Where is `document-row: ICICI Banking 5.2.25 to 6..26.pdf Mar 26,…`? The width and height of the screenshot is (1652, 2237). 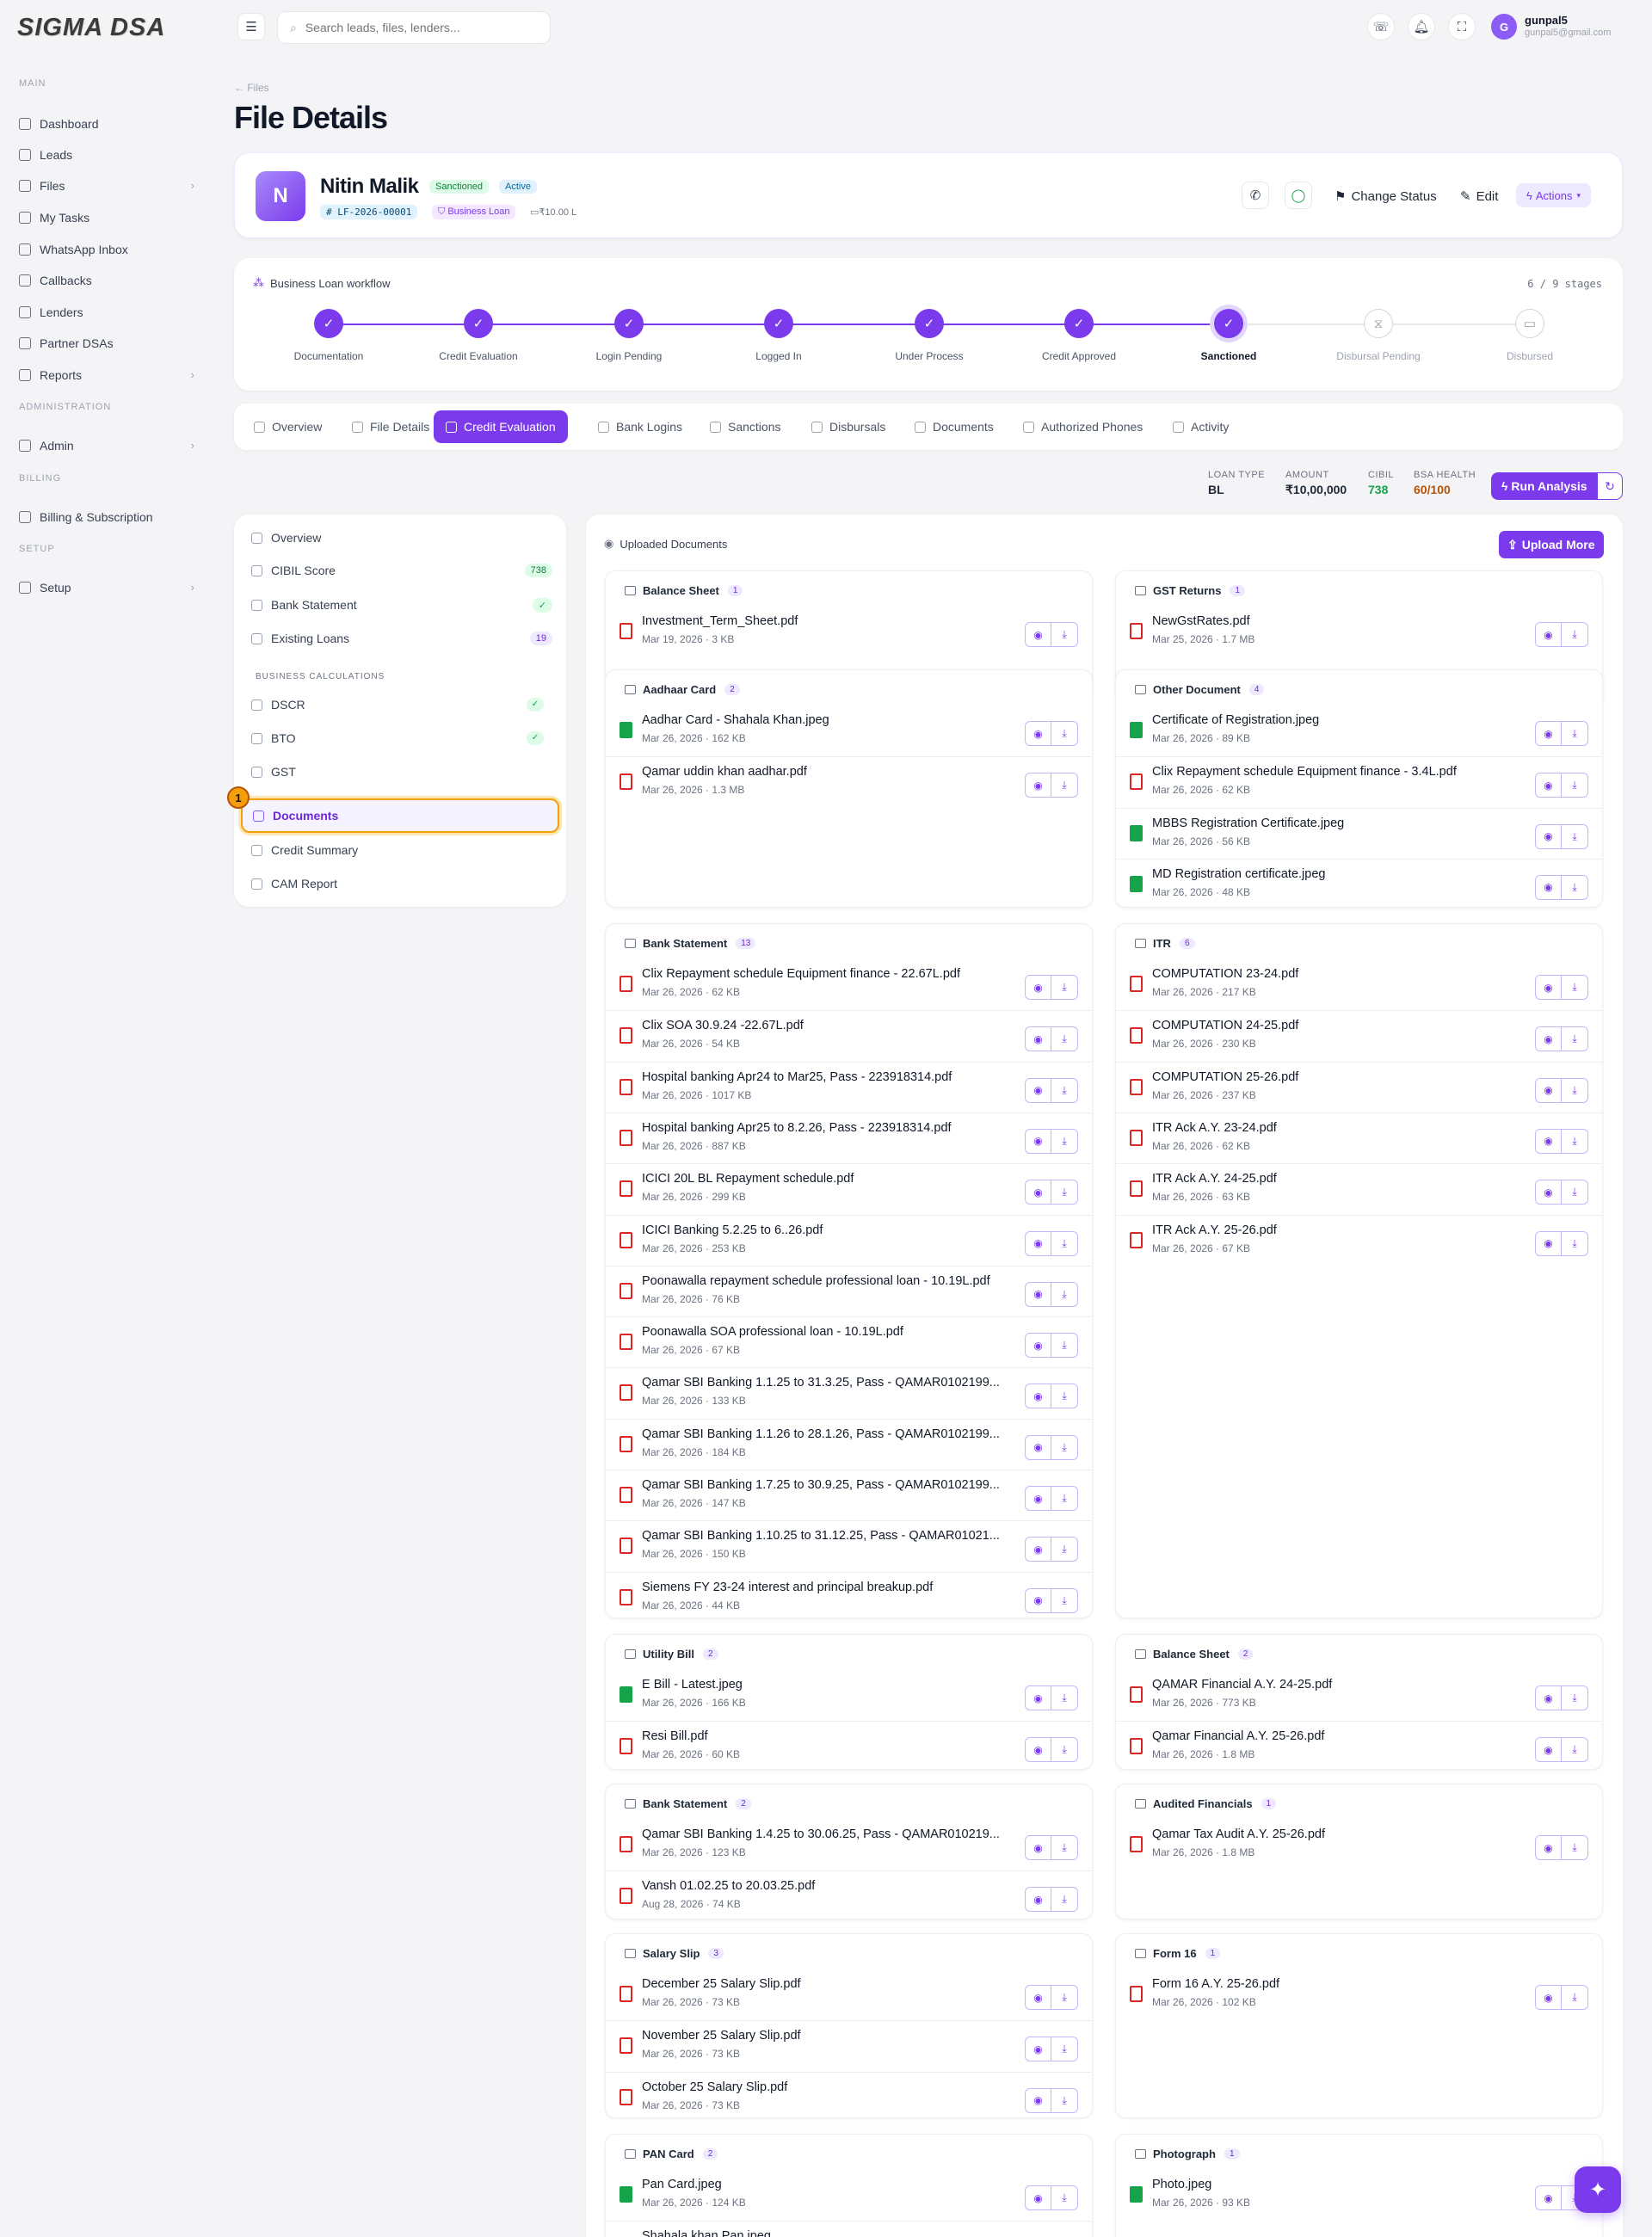 document-row: ICICI Banking 5.2.25 to 6..26.pdf Mar 26,… is located at coordinates (849, 1240).